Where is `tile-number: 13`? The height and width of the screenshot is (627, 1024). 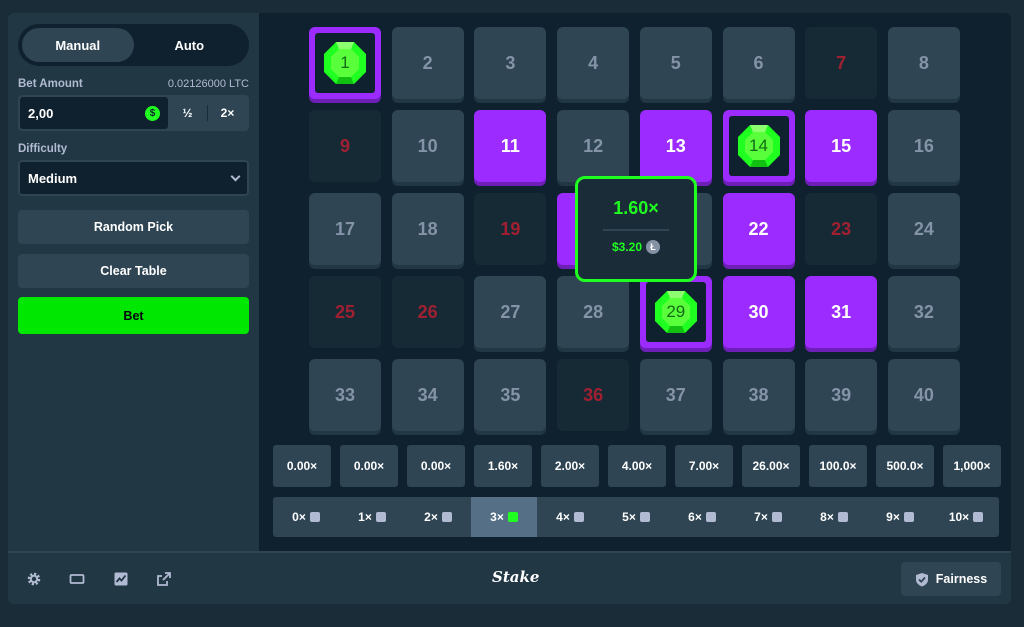
tile-number: 13 is located at coordinates (675, 145).